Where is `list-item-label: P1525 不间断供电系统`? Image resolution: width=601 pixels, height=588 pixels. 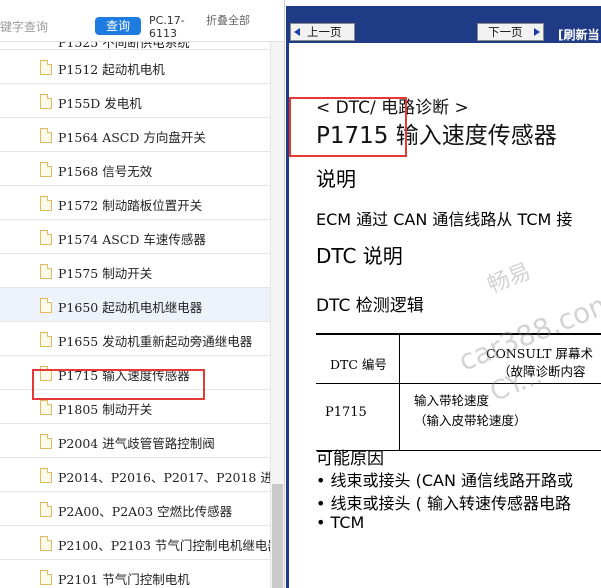 list-item-label: P1525 不间断供电系统 is located at coordinates (124, 46).